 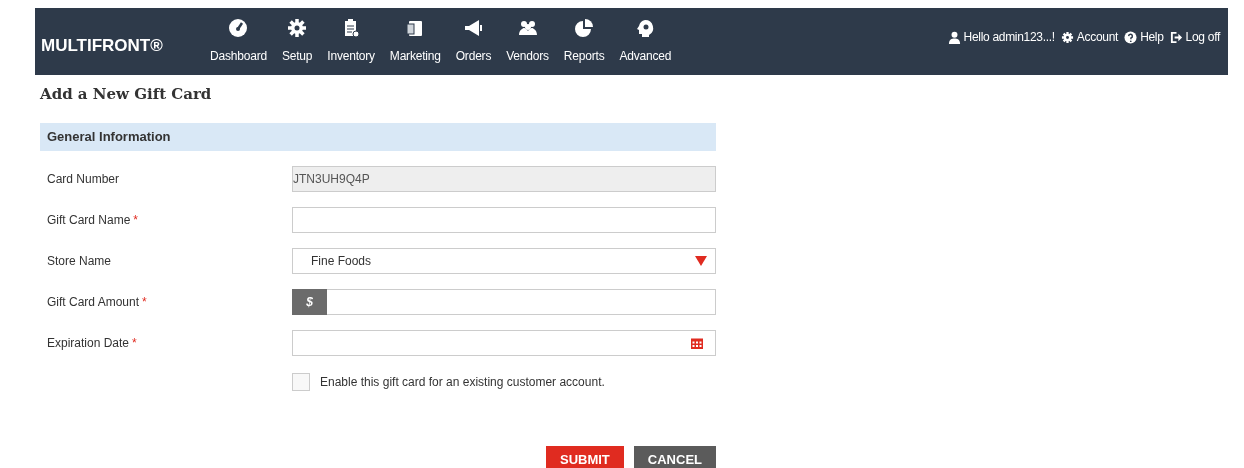 I want to click on nav-item: Advanced, so click(x=645, y=40).